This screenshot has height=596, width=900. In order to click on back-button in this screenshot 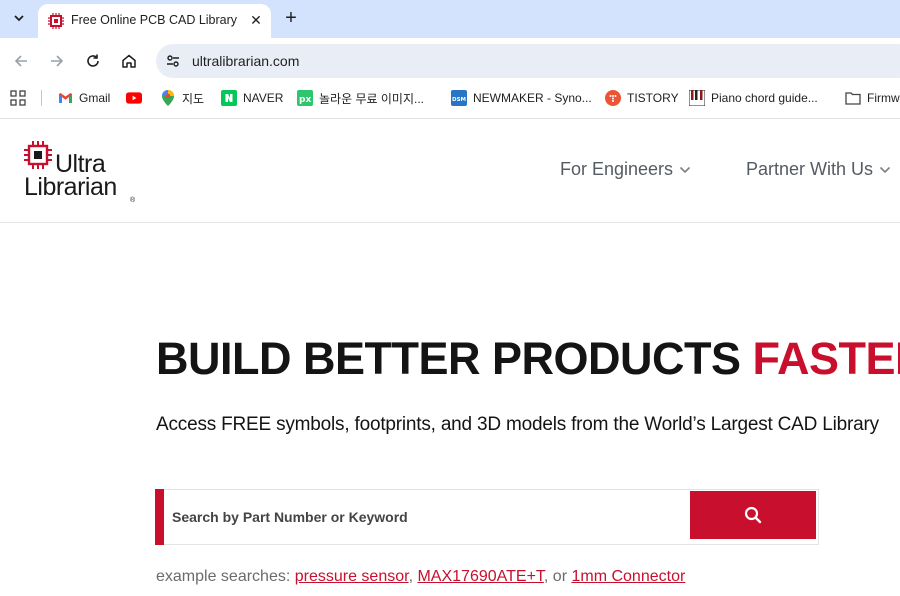, I will do `click(21, 61)`.